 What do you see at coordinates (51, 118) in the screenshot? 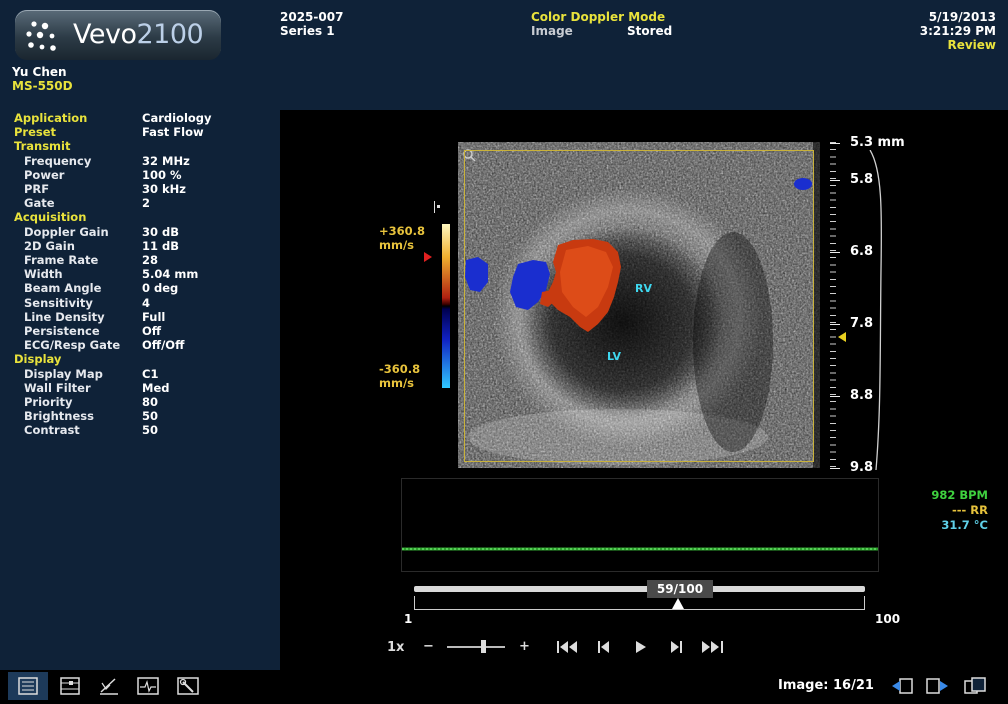
I see `param-key: Application` at bounding box center [51, 118].